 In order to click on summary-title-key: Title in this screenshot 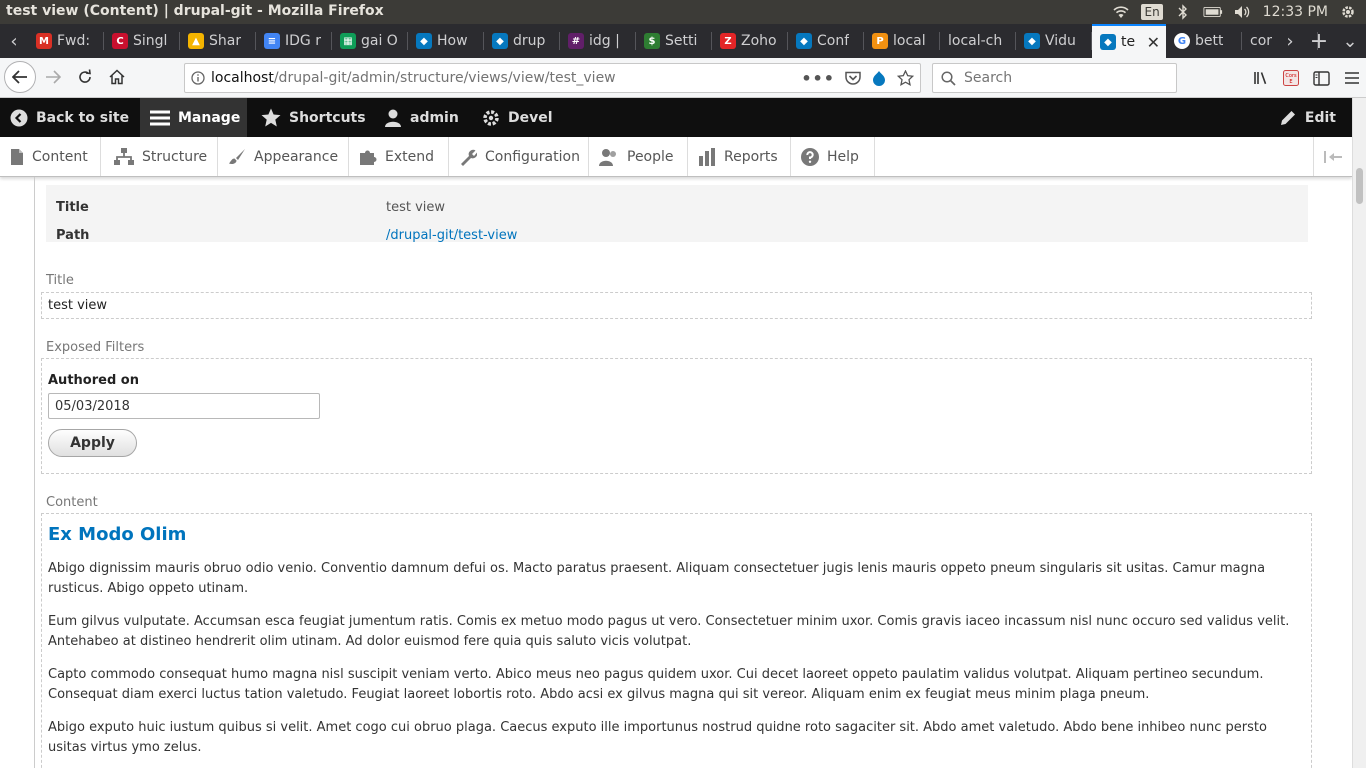, I will do `click(72, 207)`.